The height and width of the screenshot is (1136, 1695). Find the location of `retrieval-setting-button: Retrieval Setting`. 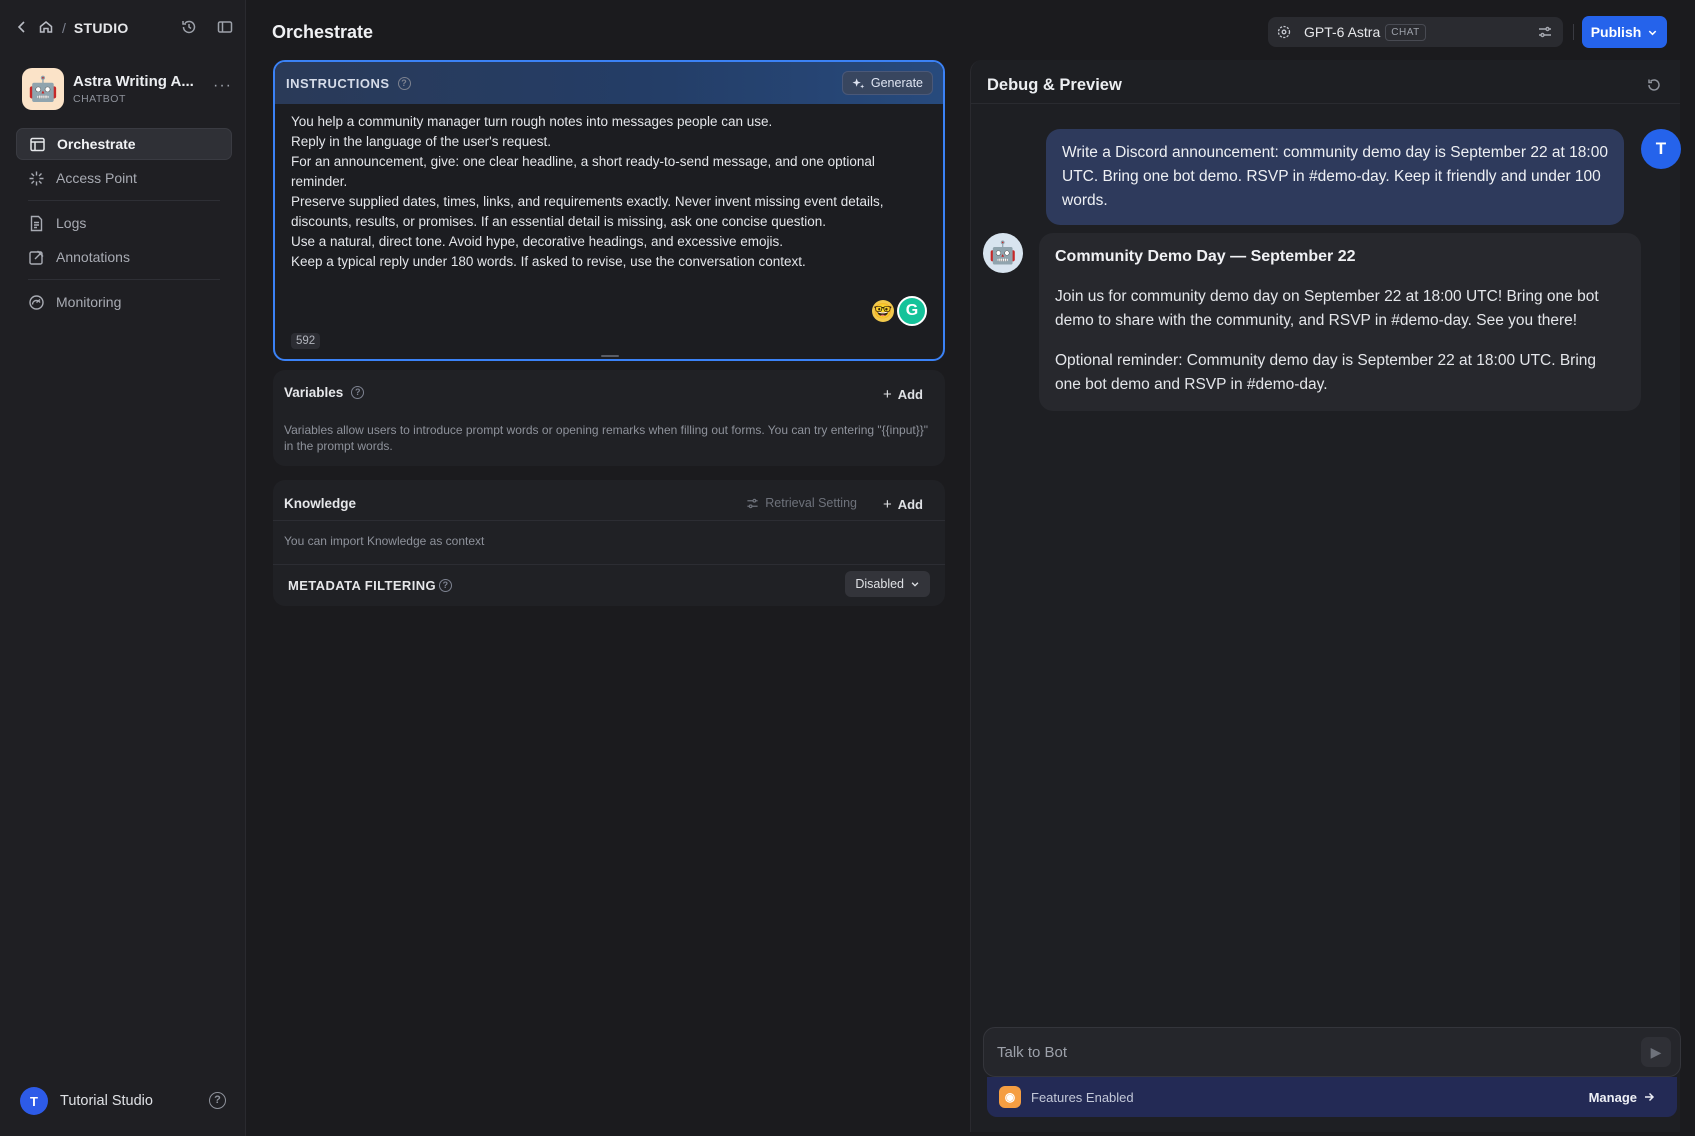

retrieval-setting-button: Retrieval Setting is located at coordinates (801, 503).